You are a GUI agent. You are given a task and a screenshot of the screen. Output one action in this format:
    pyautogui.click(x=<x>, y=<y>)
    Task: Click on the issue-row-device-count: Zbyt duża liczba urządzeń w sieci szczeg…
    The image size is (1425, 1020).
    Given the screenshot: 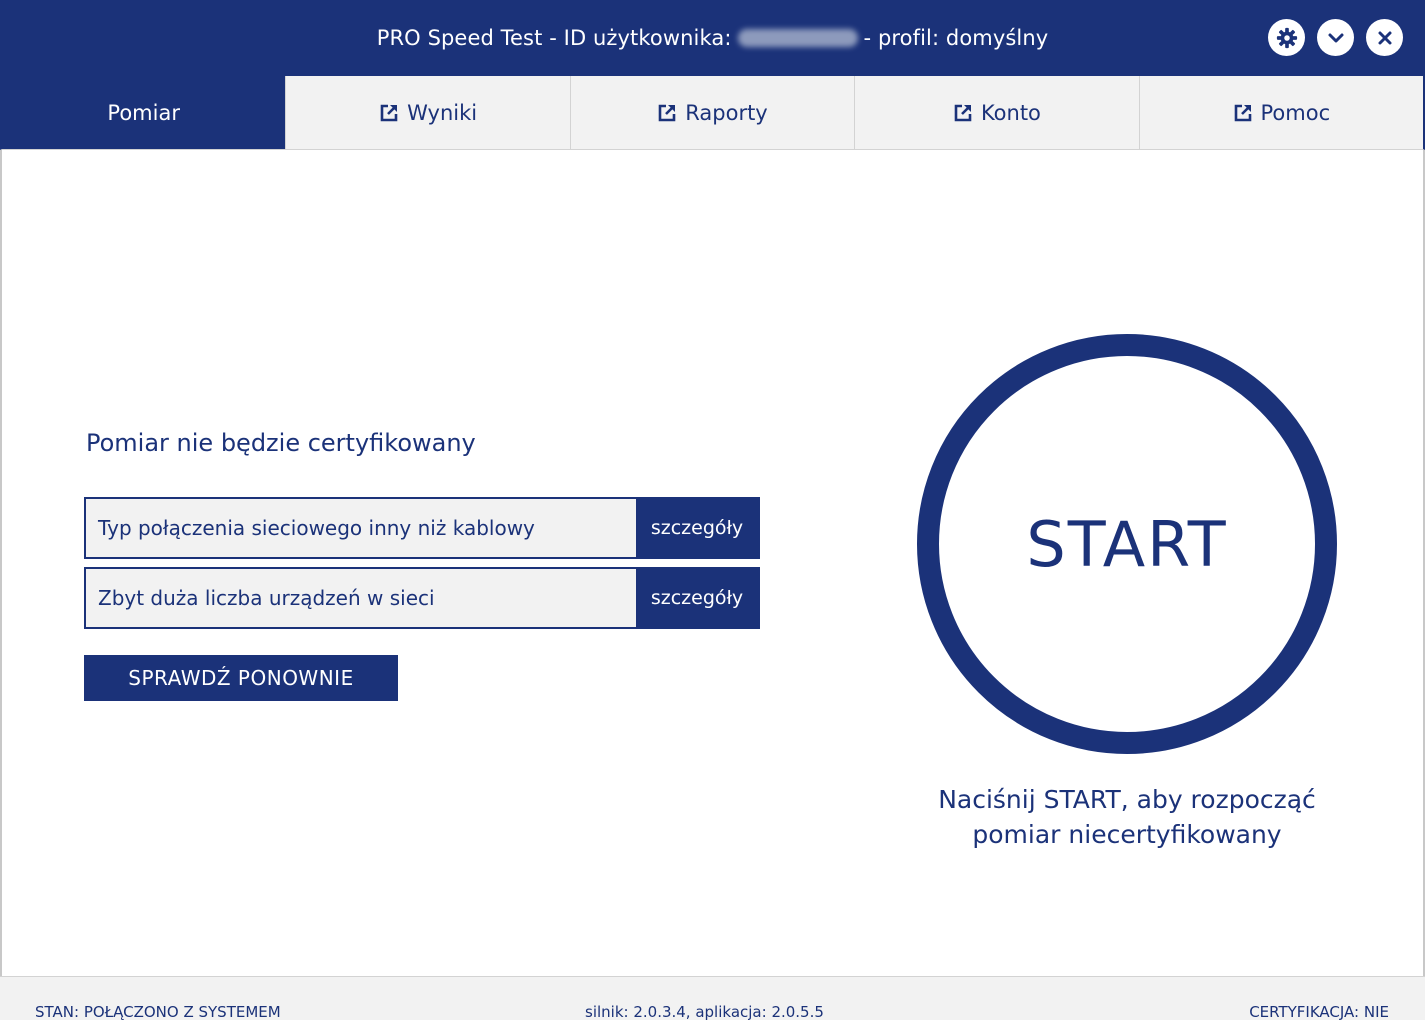 What is the action you would take?
    pyautogui.click(x=422, y=598)
    